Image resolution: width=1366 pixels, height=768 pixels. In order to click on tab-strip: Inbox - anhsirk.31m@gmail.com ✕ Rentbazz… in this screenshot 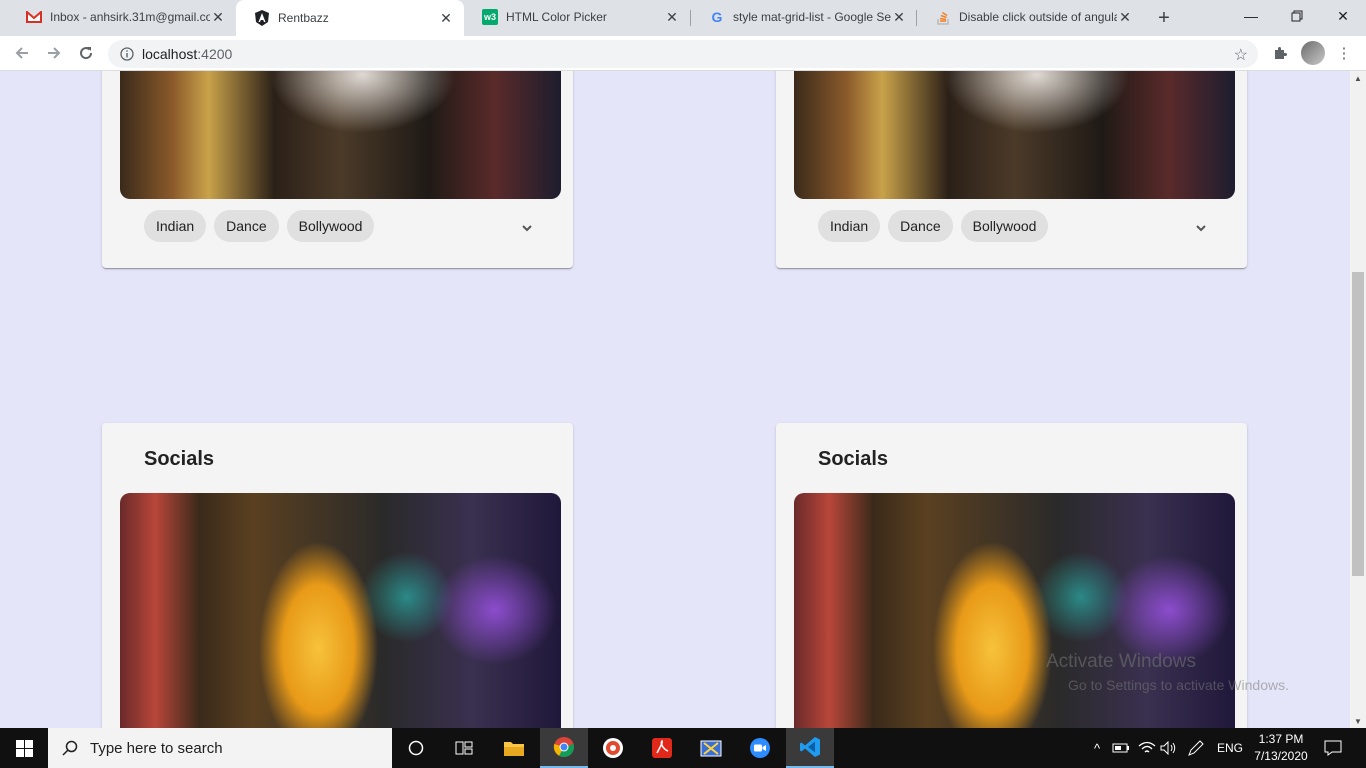, I will do `click(683, 18)`.